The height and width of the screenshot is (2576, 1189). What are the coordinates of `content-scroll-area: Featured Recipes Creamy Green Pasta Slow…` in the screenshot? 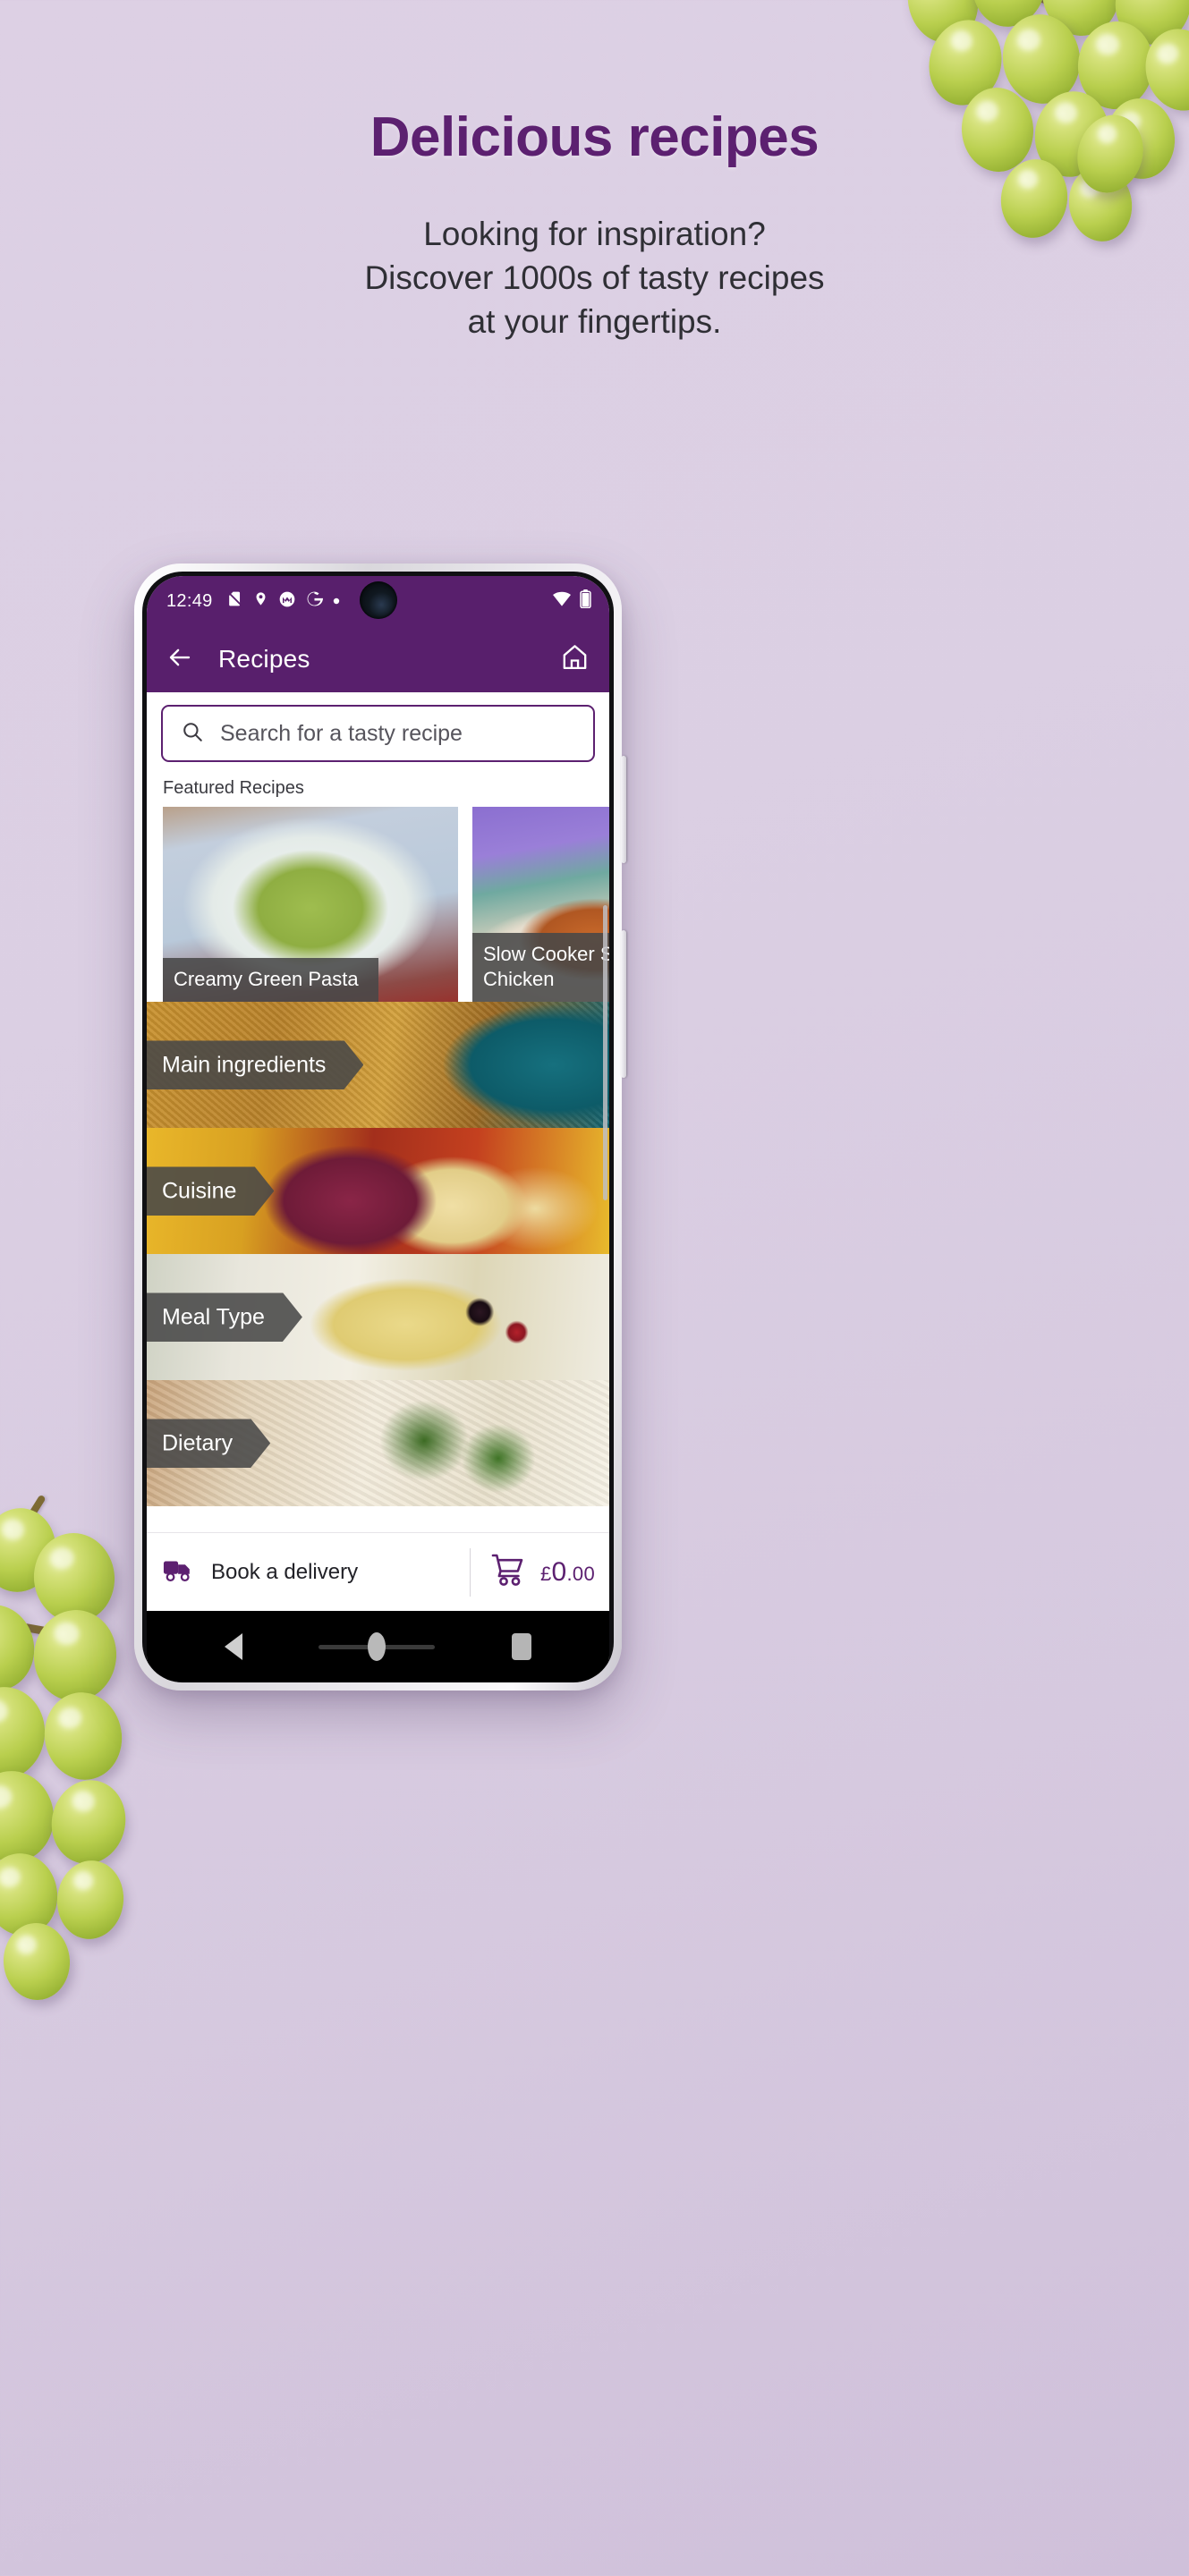 It's located at (378, 1151).